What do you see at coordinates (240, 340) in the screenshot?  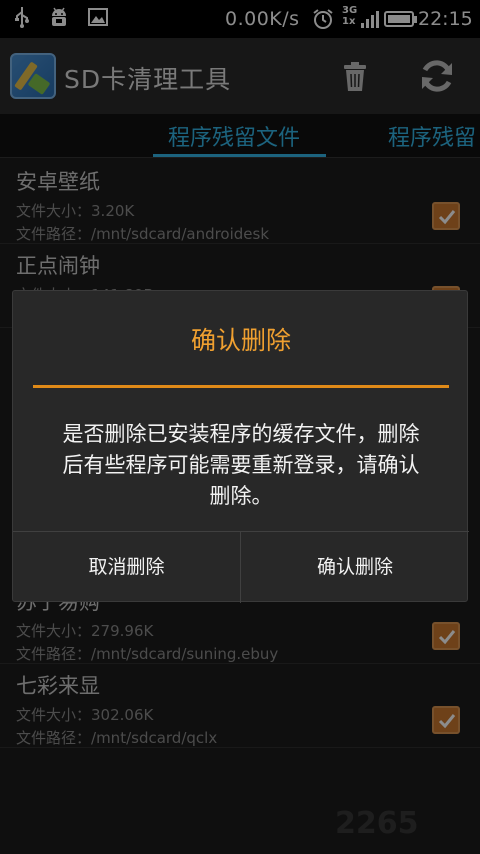 I see `dialog-title: 确认删除` at bounding box center [240, 340].